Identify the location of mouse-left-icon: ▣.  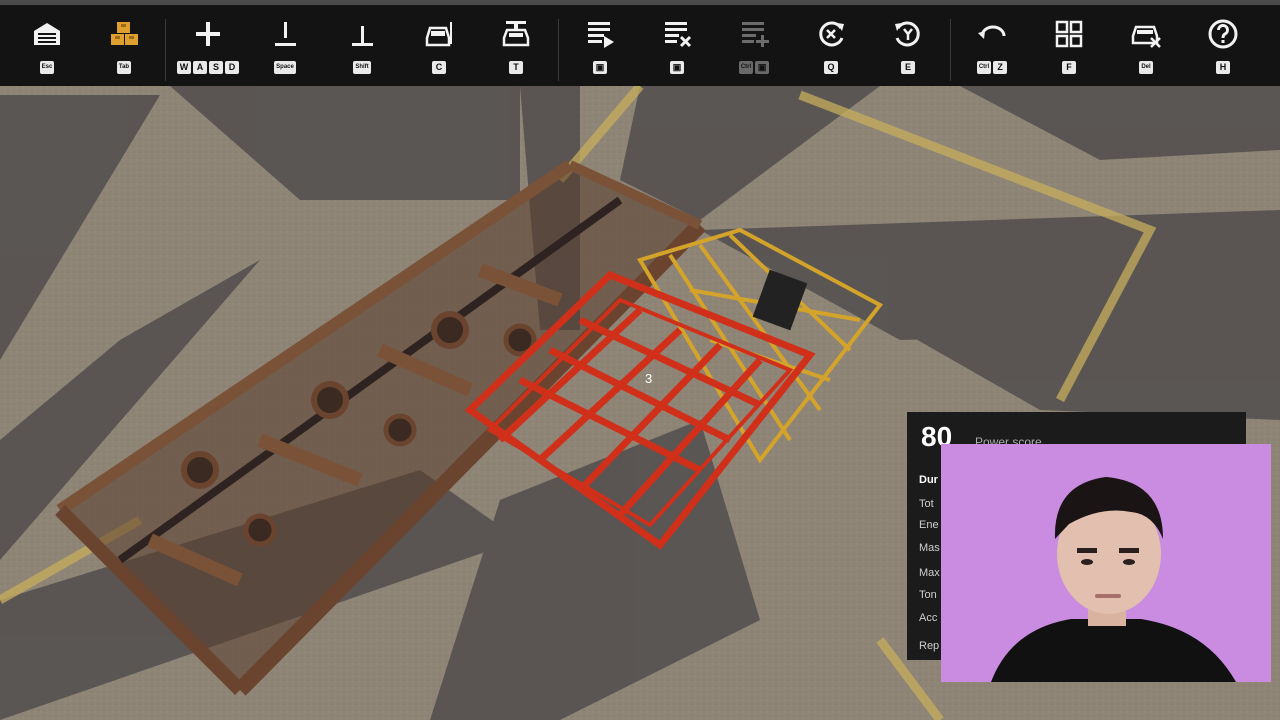
(600, 67).